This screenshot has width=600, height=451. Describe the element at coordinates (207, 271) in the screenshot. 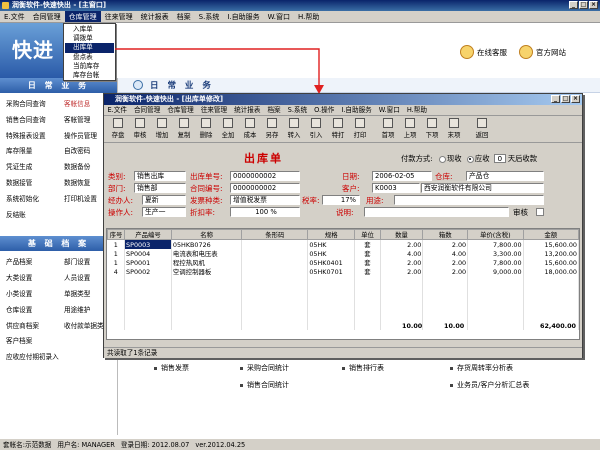

I see `table-cell: 空调控制器板` at that location.